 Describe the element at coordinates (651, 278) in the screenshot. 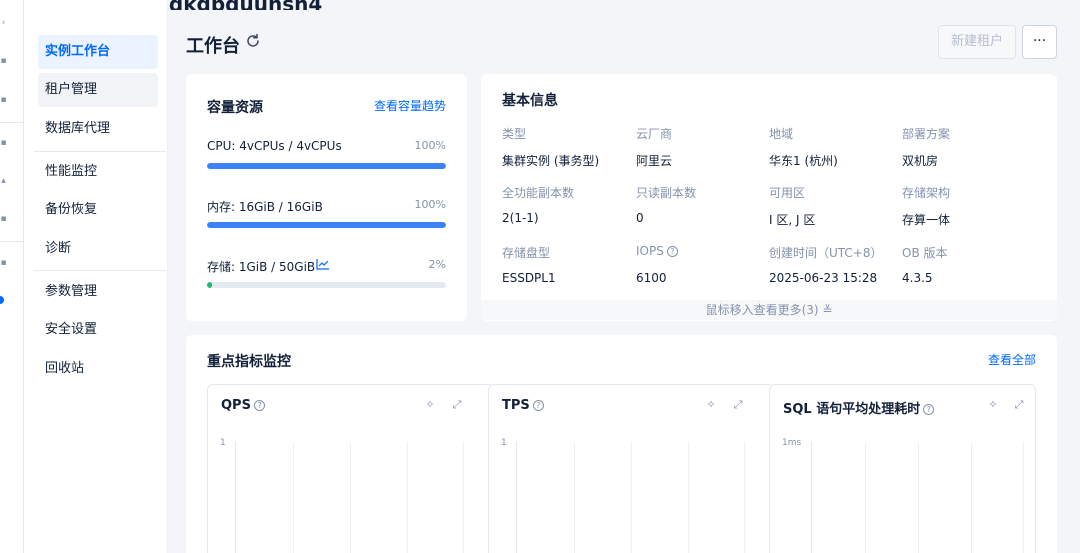

I see `info-value-iops: 6100` at that location.